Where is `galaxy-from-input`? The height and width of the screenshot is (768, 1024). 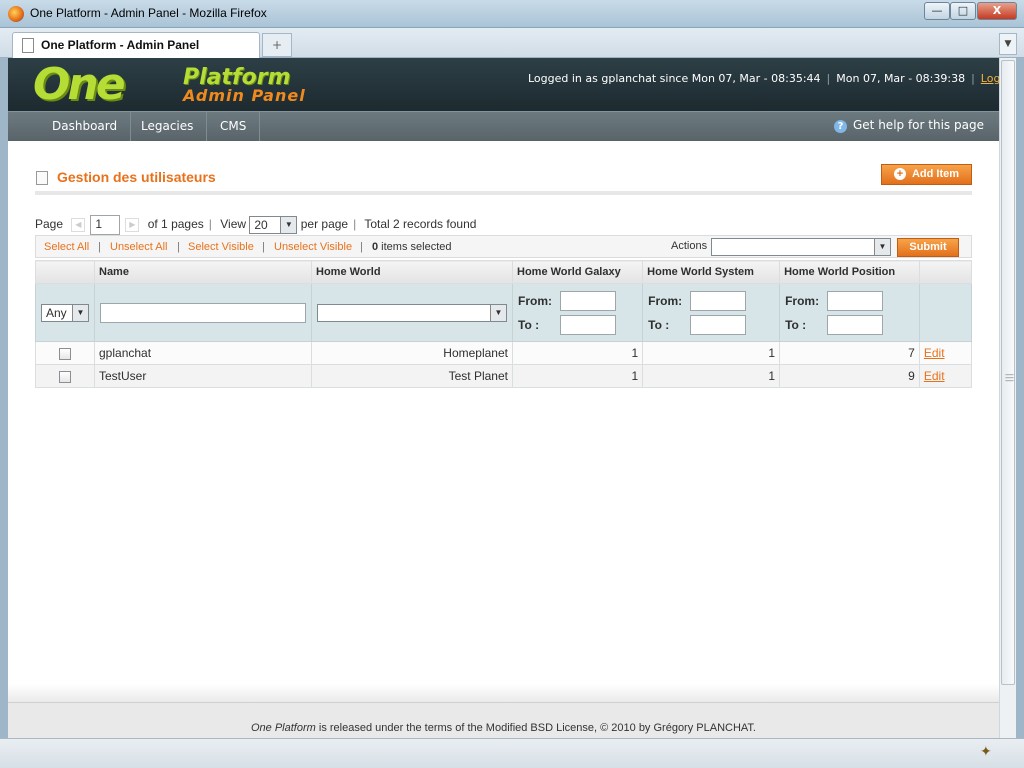
galaxy-from-input is located at coordinates (588, 301).